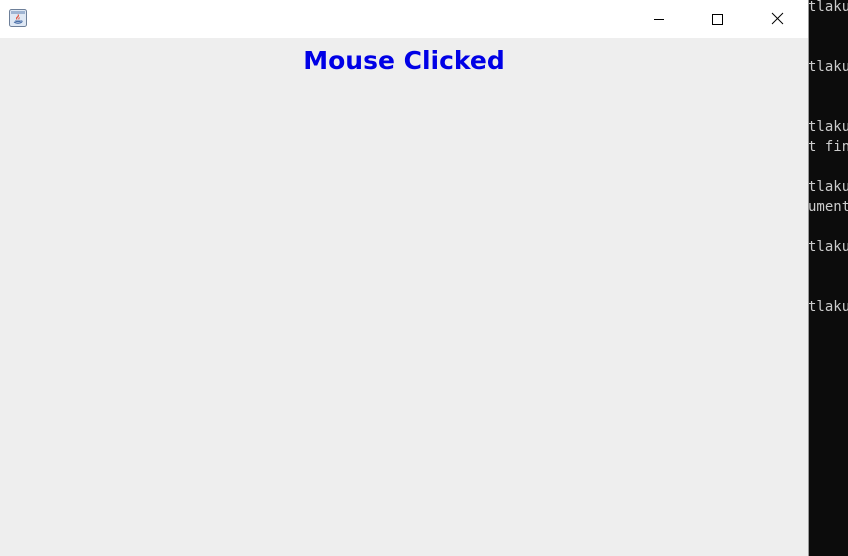 The image size is (848, 556). I want to click on maximize-icon, so click(717, 19).